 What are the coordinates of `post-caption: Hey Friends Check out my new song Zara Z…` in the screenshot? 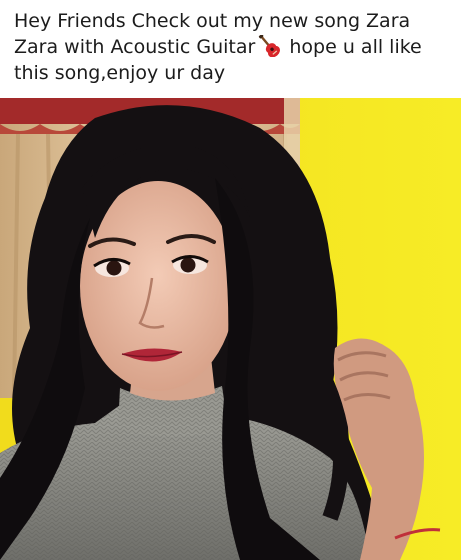 It's located at (232, 47).